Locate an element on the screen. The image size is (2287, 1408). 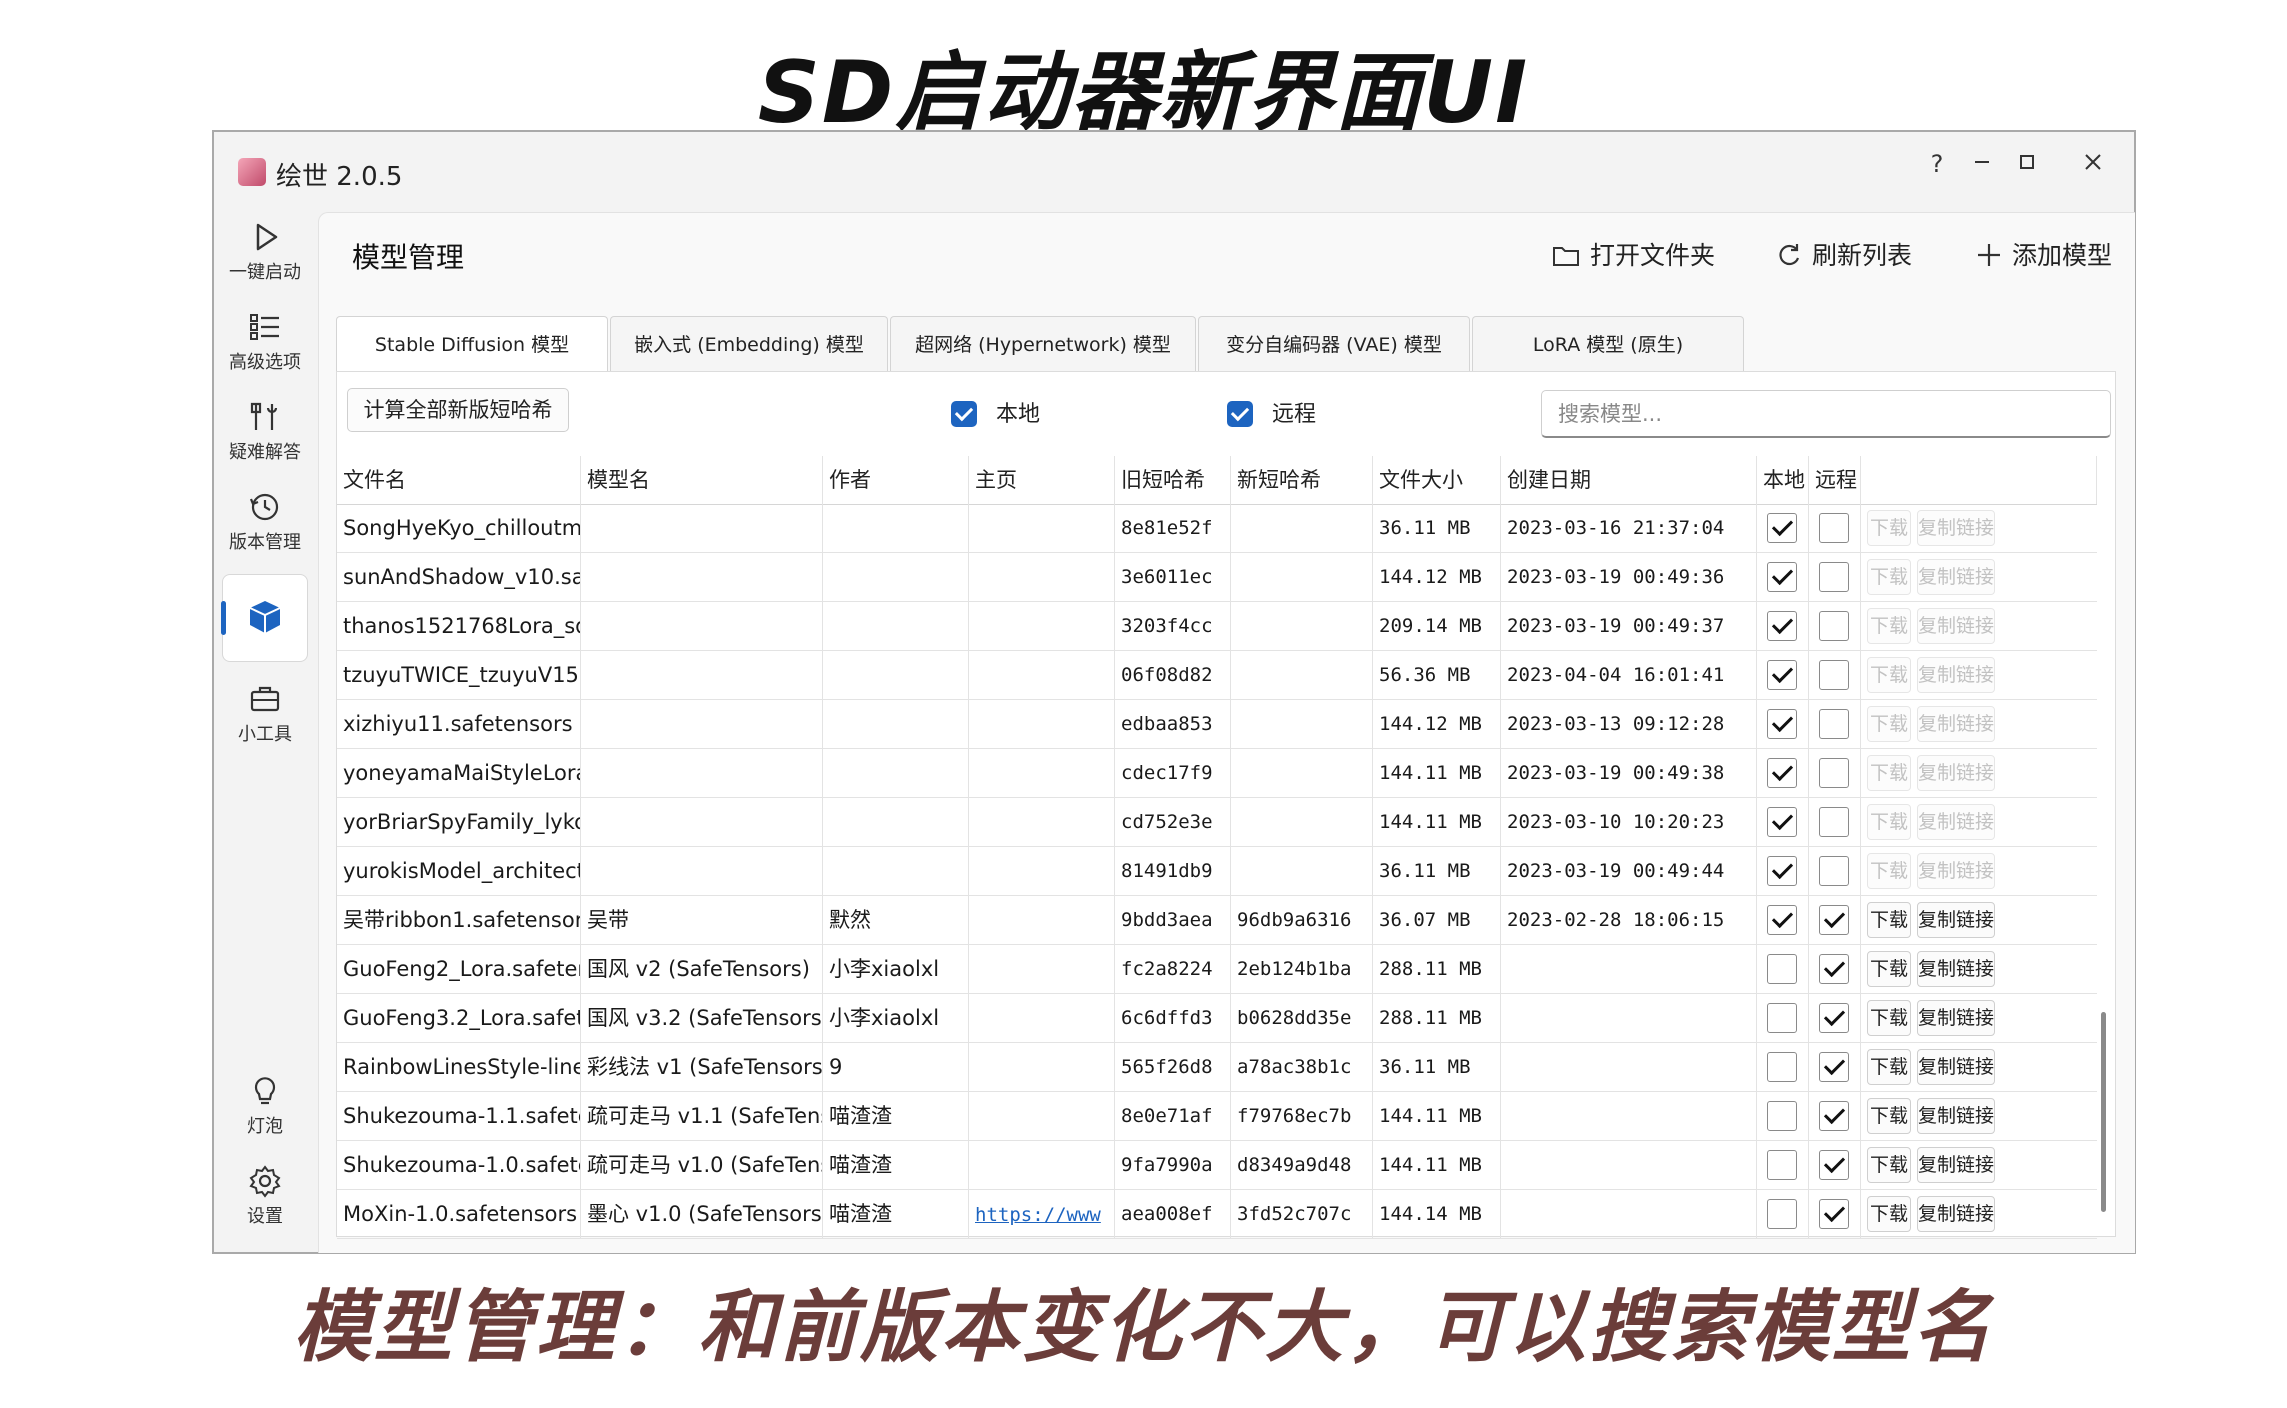
close-button is located at coordinates (2093, 164).